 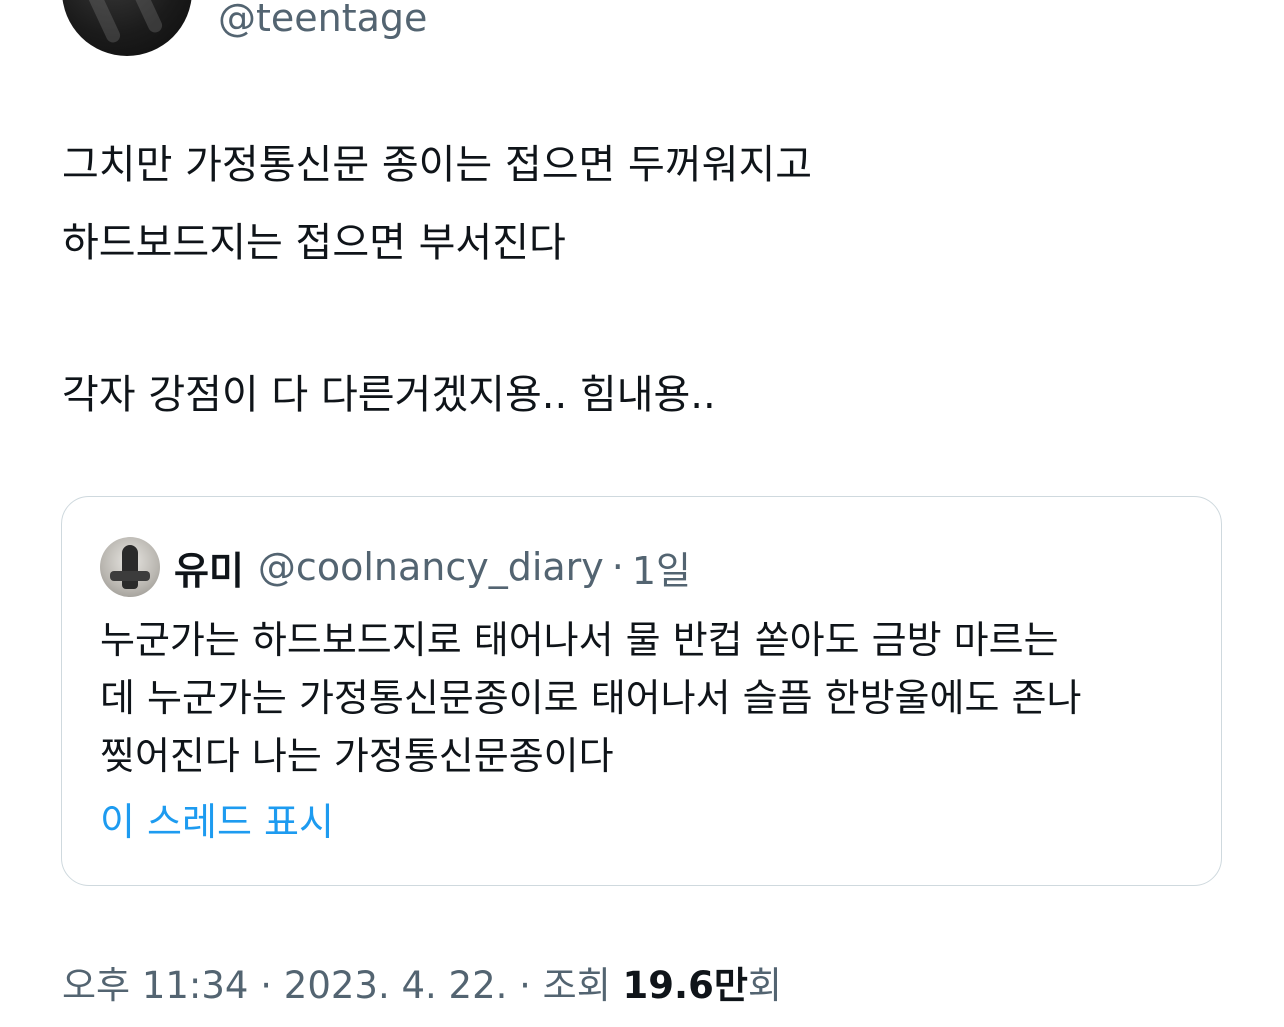 I want to click on quoted-tweet-time: 1일, so click(x=661, y=567).